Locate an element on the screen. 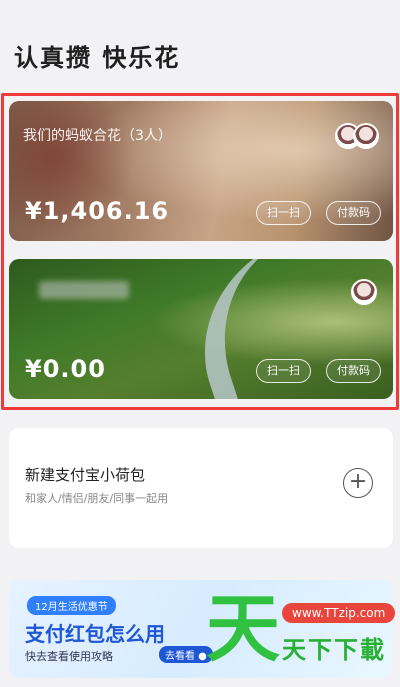 This screenshot has height=687, width=400. add-wallet-button: + is located at coordinates (358, 483).